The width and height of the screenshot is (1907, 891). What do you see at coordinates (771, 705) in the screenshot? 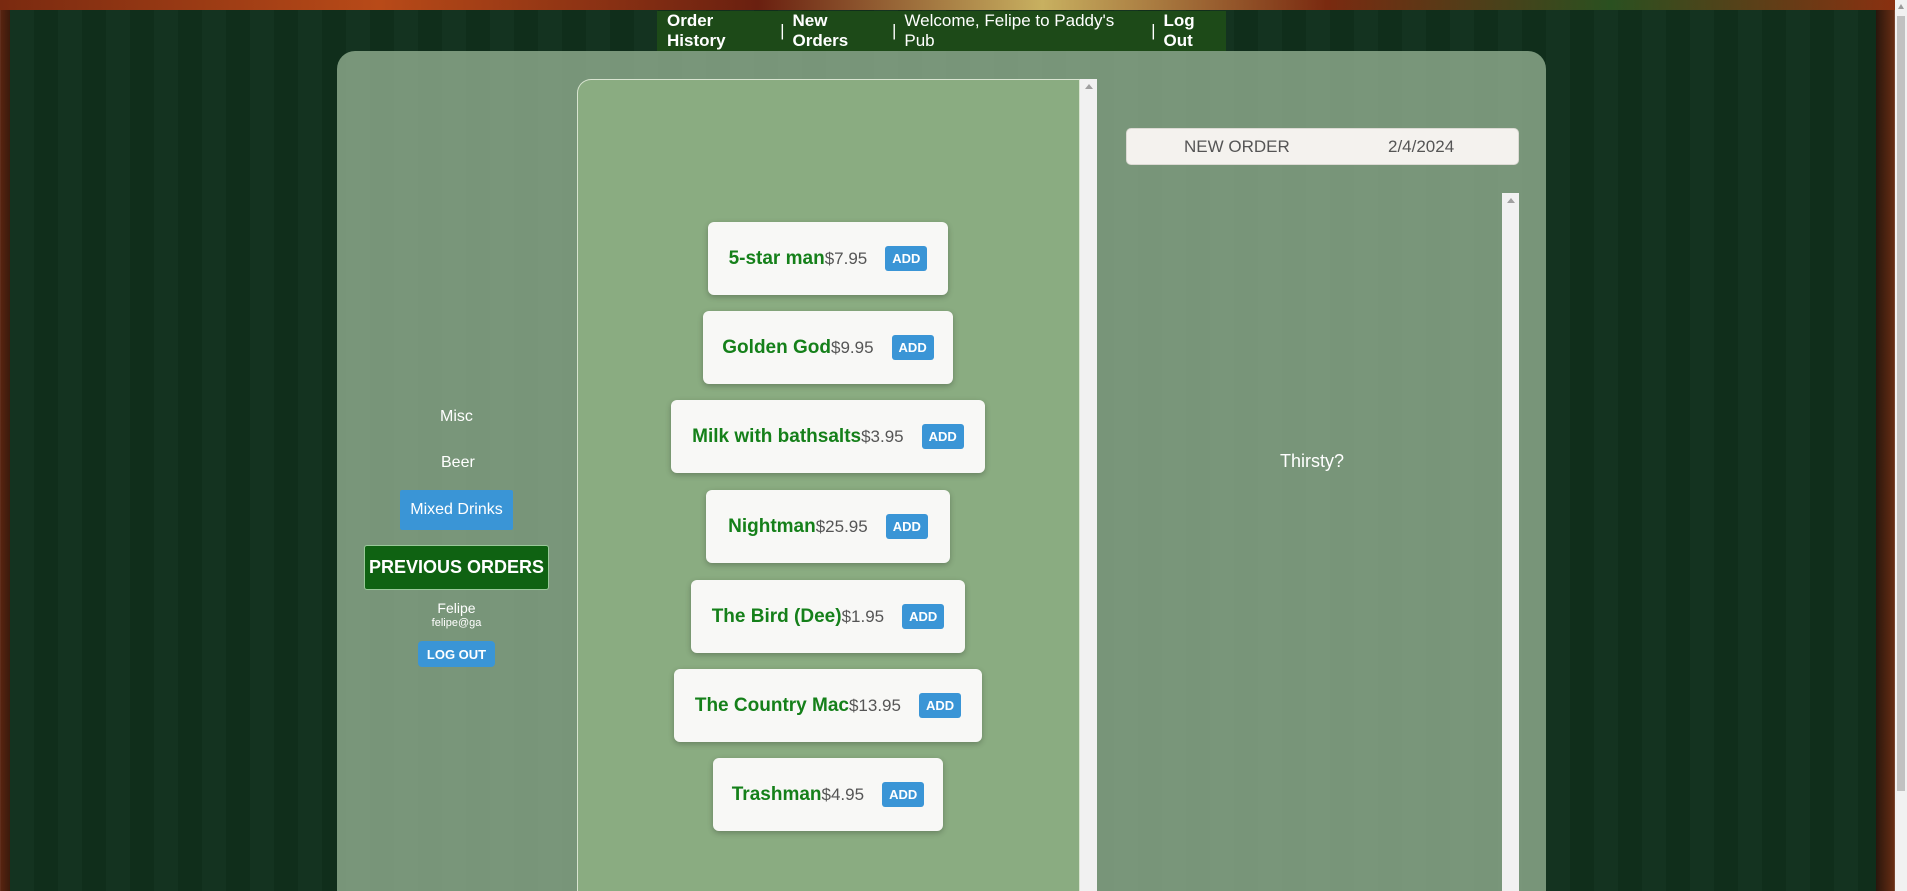
I see `item-name: The Country Mac` at bounding box center [771, 705].